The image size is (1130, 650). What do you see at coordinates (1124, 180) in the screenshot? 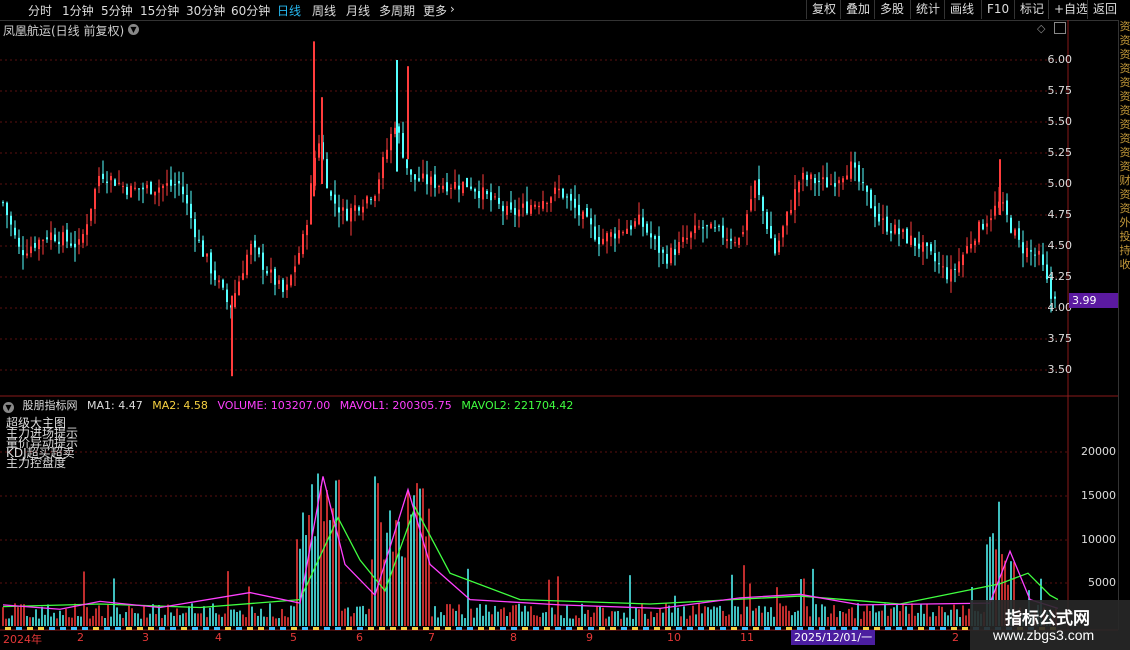
I see `side-char: 财` at bounding box center [1124, 180].